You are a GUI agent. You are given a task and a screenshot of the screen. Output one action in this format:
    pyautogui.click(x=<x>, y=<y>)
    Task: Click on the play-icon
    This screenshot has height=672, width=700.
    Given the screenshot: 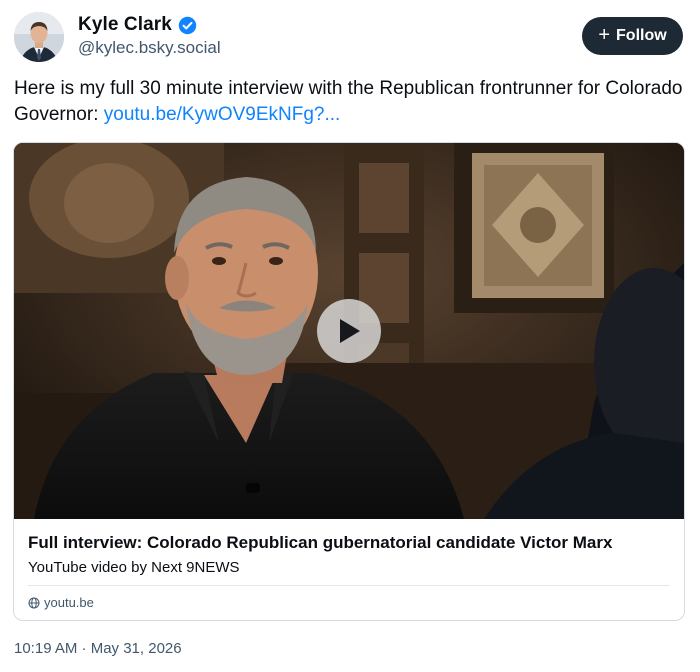 What is the action you would take?
    pyautogui.click(x=350, y=331)
    